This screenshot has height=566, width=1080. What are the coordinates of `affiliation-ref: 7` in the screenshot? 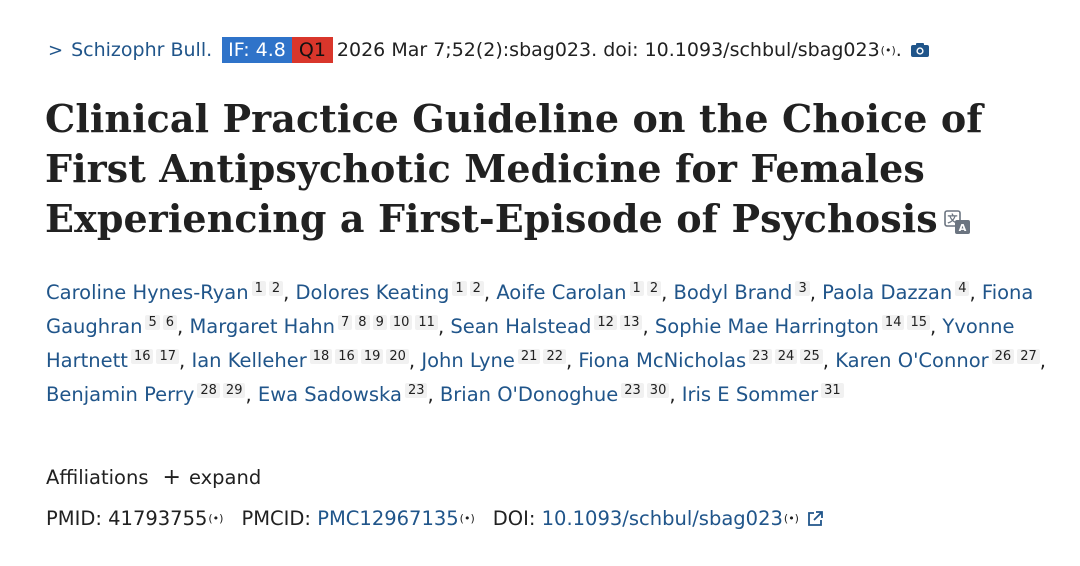 It's located at (345, 322).